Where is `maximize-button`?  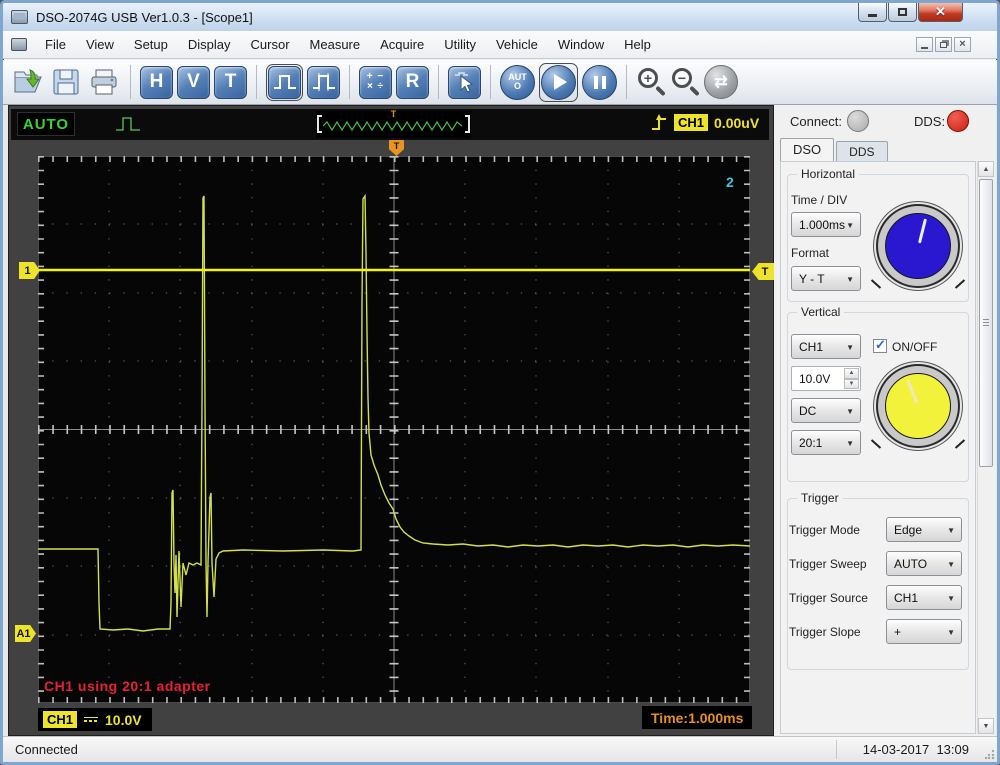
maximize-button is located at coordinates (902, 12).